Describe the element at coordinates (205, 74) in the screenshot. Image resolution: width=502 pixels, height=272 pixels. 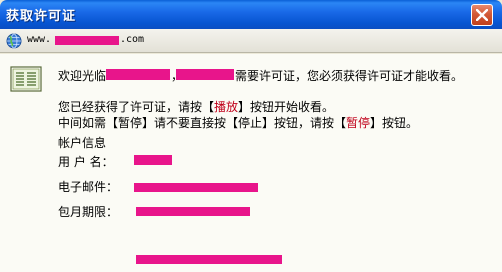
I see `redacted-program-name` at that location.